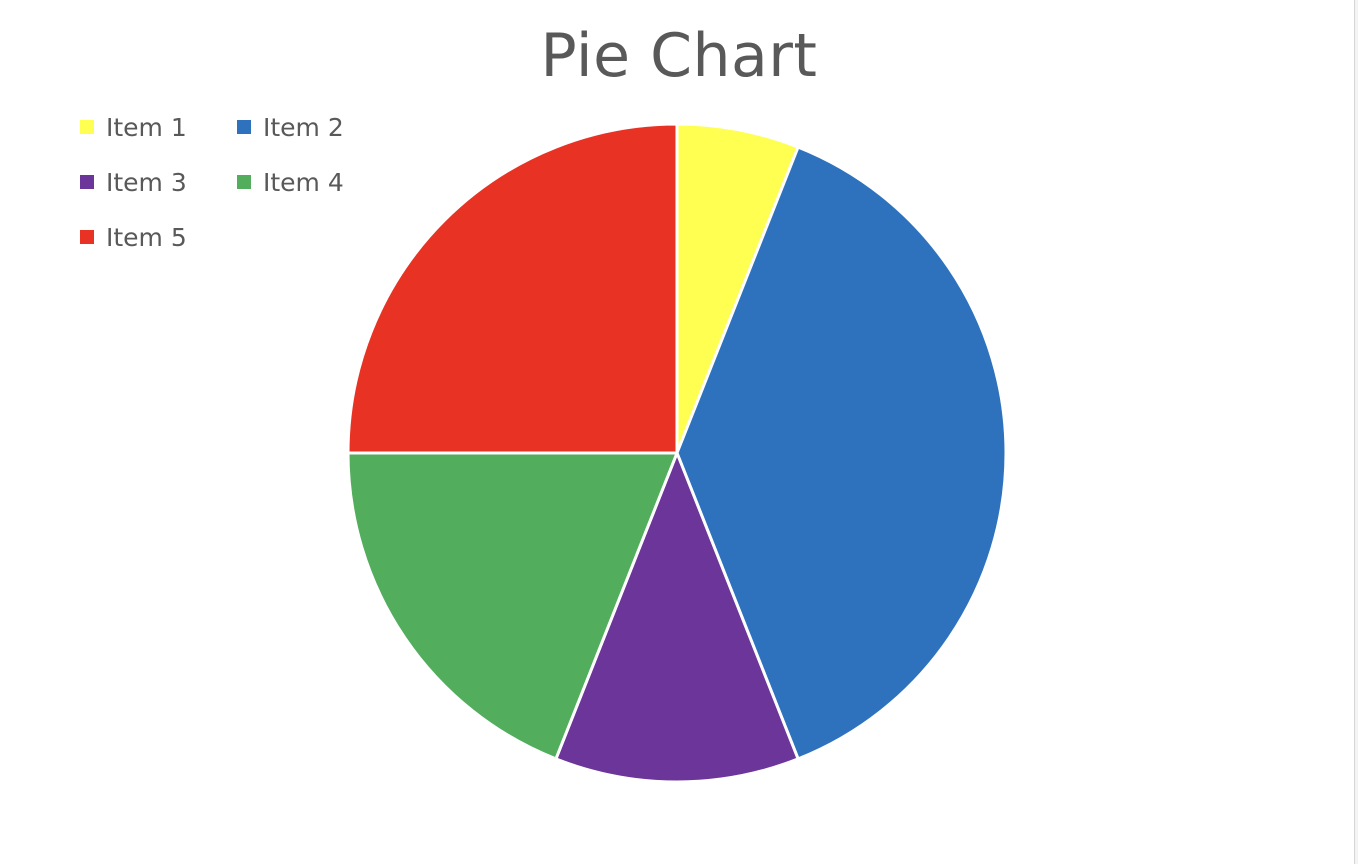  Describe the element at coordinates (303, 182) in the screenshot. I see `legend-label: Item 4` at that location.